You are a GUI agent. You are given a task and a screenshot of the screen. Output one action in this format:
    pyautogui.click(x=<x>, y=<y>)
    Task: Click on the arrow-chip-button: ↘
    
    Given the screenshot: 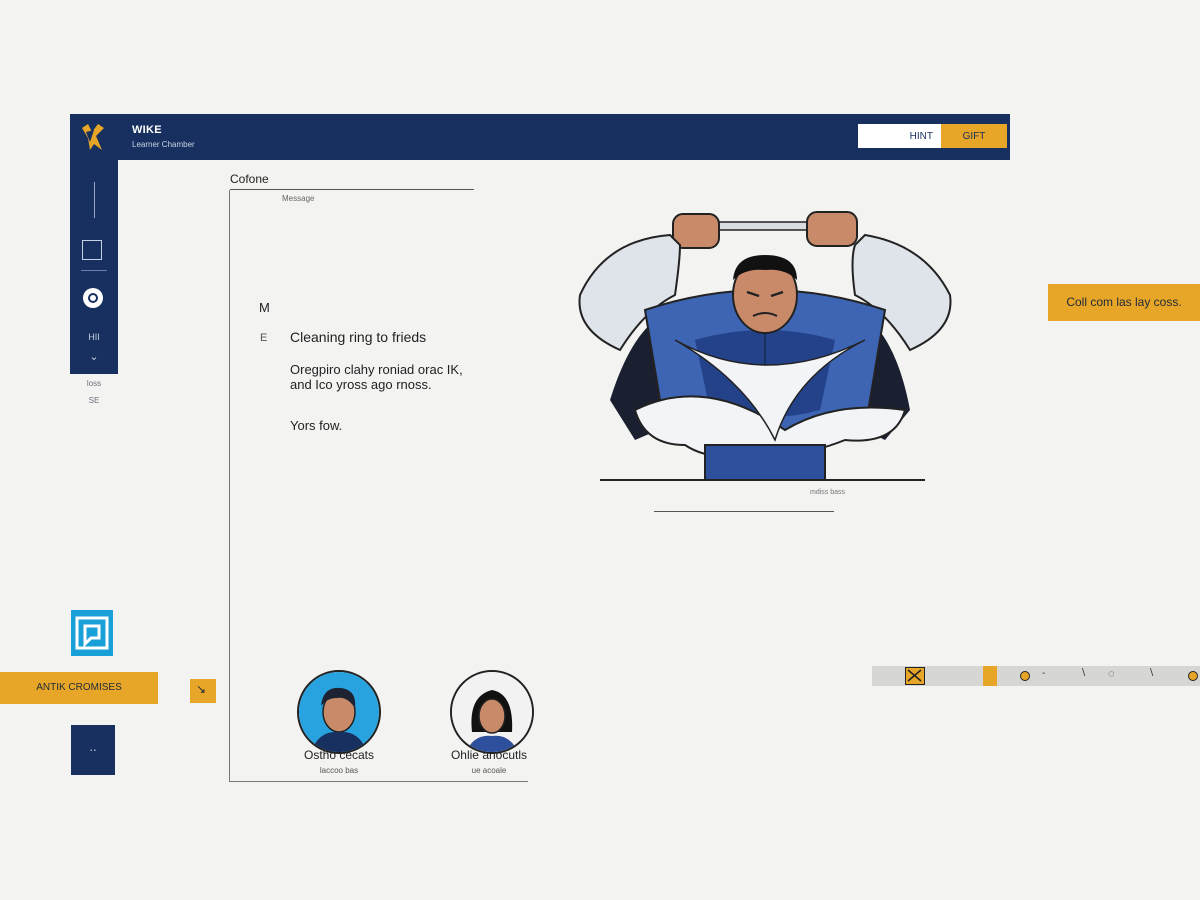 What is the action you would take?
    pyautogui.click(x=203, y=691)
    